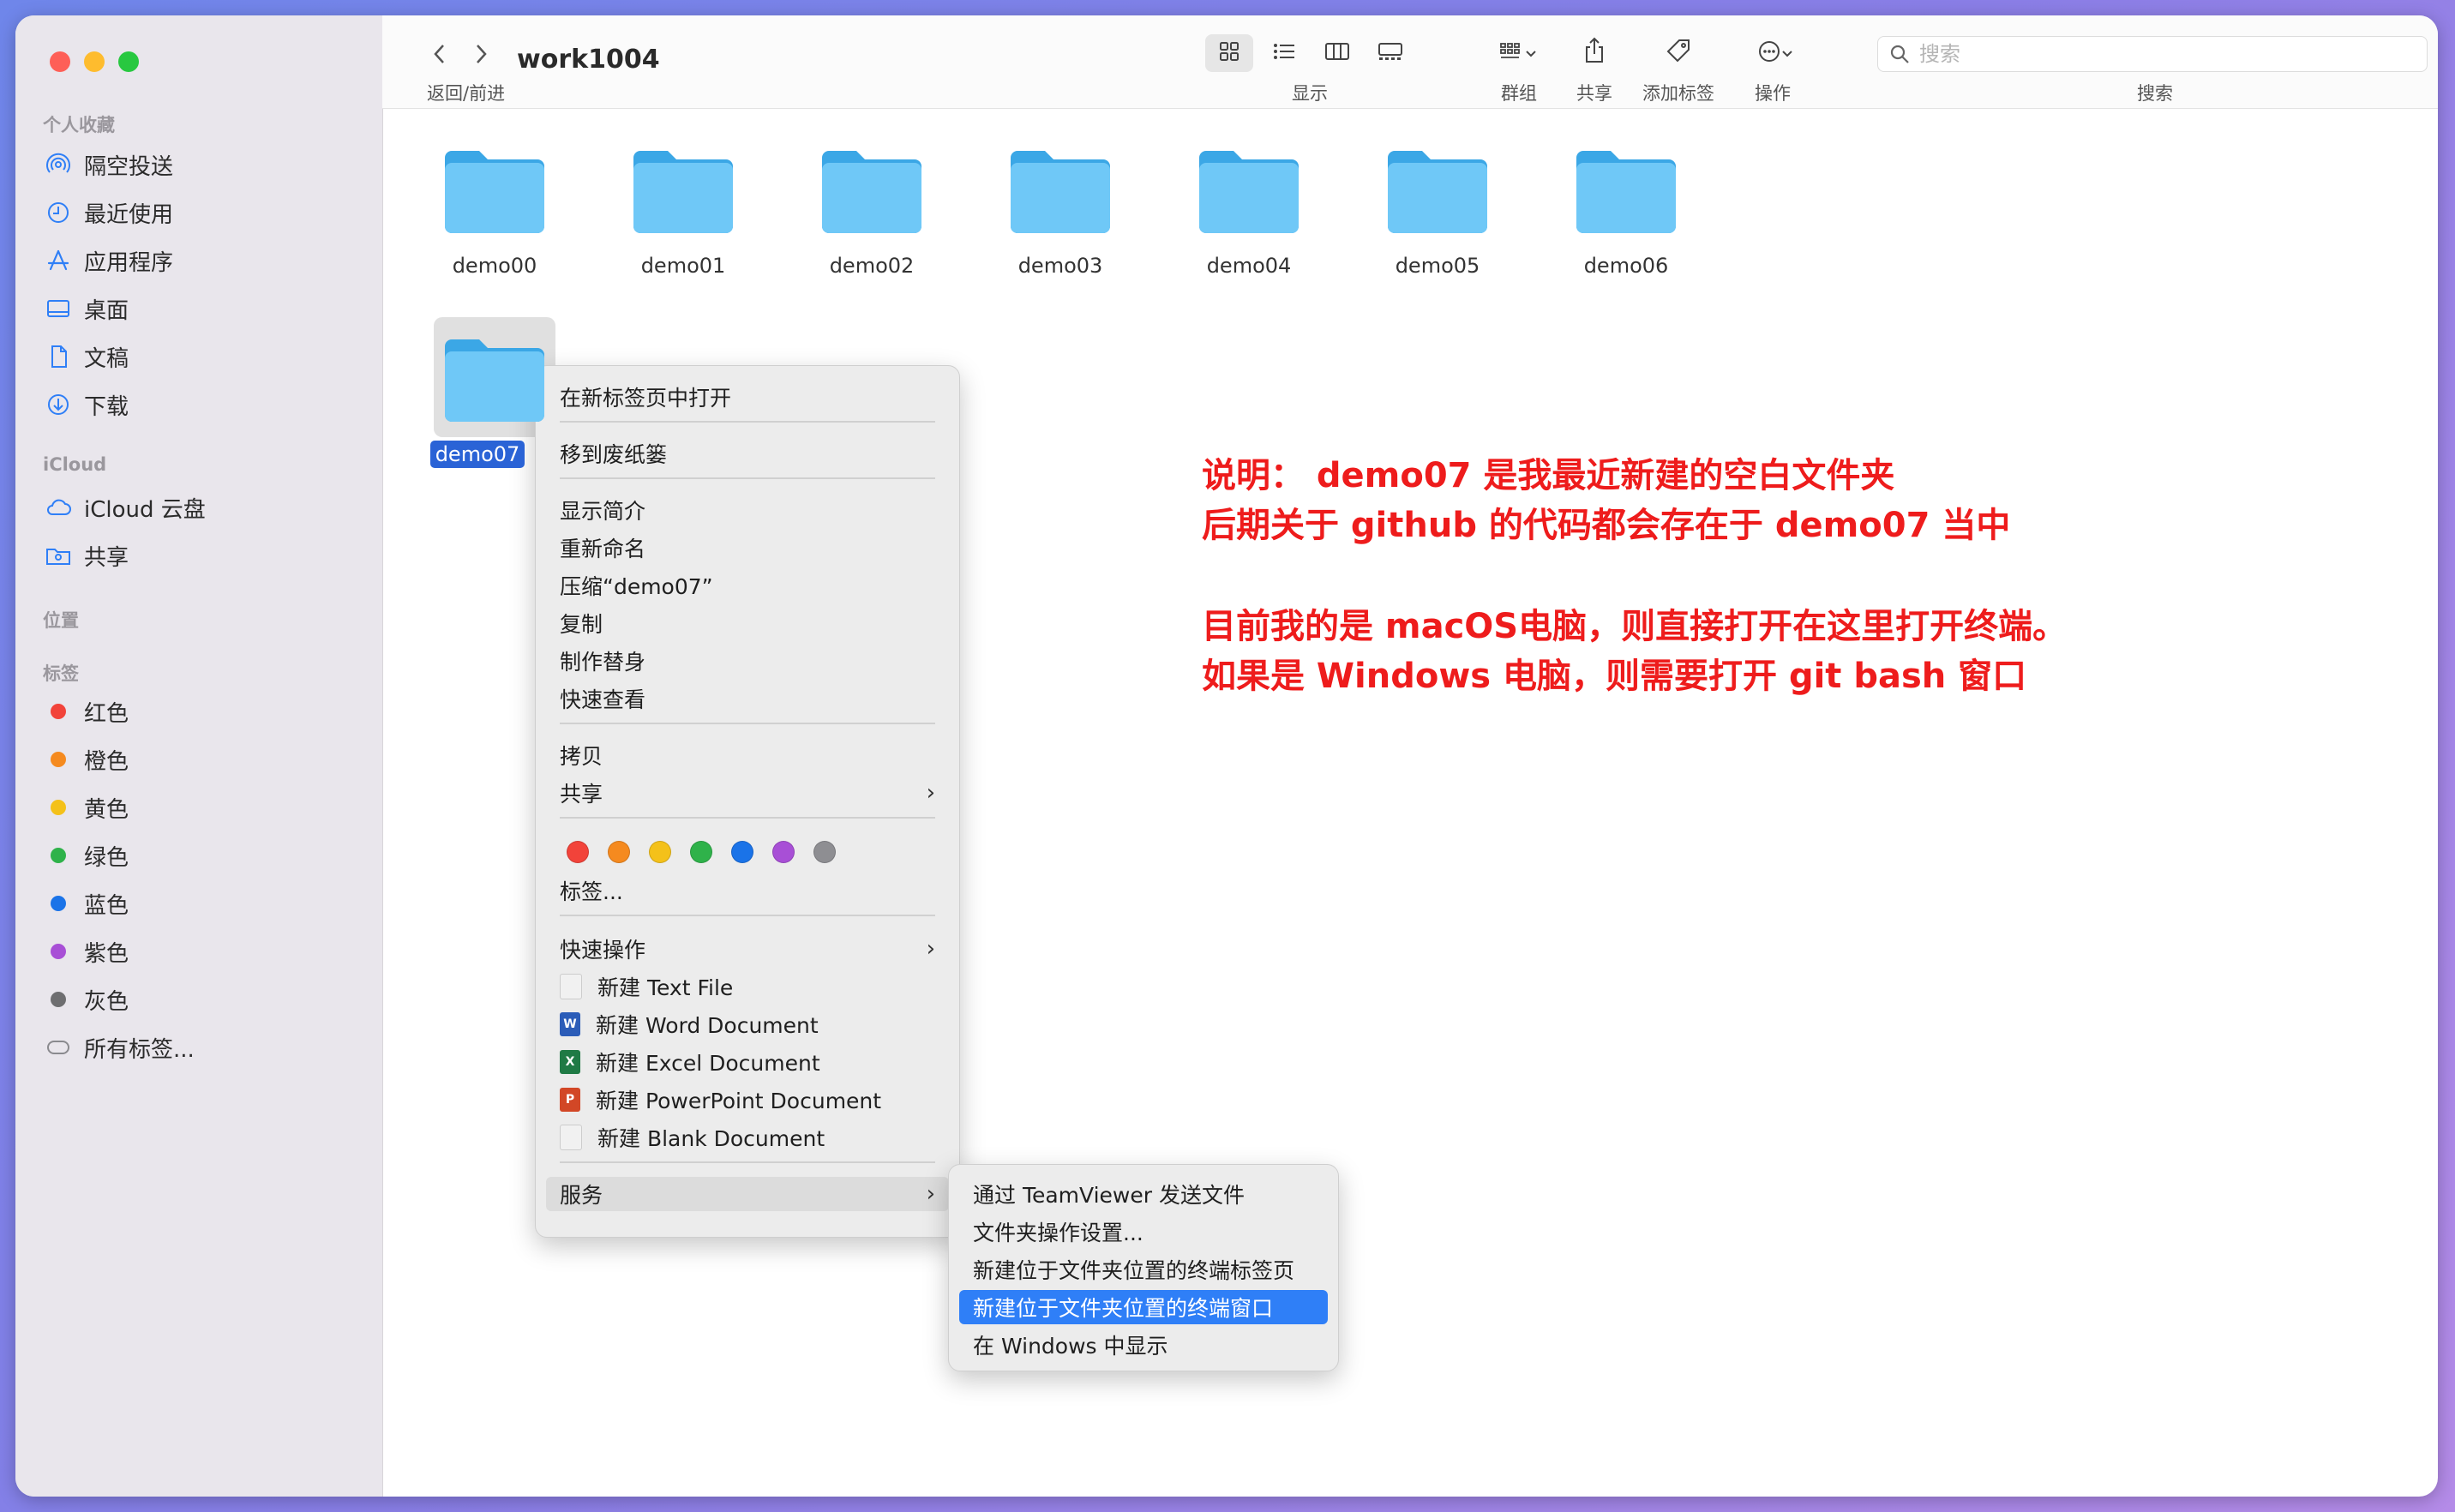 Image resolution: width=2455 pixels, height=1512 pixels. I want to click on menu-make-alias: 制作替身, so click(747, 661).